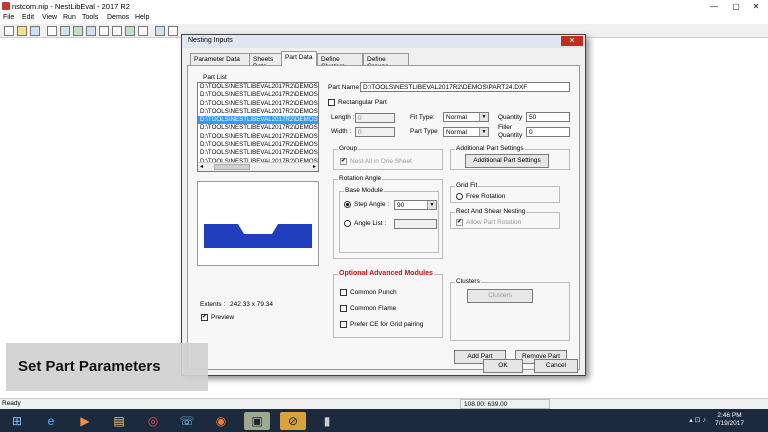  I want to click on nest-all-label: Nest All in One Sheet, so click(381, 161).